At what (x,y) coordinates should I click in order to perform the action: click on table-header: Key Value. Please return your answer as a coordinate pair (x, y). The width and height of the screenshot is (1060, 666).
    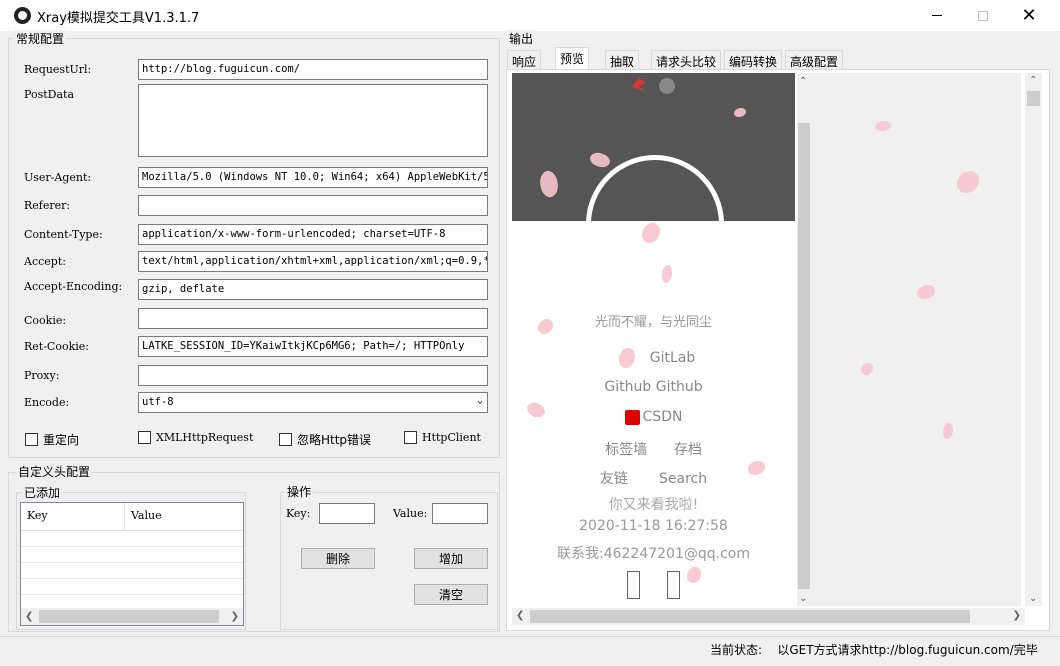
    Looking at the image, I should click on (132, 517).